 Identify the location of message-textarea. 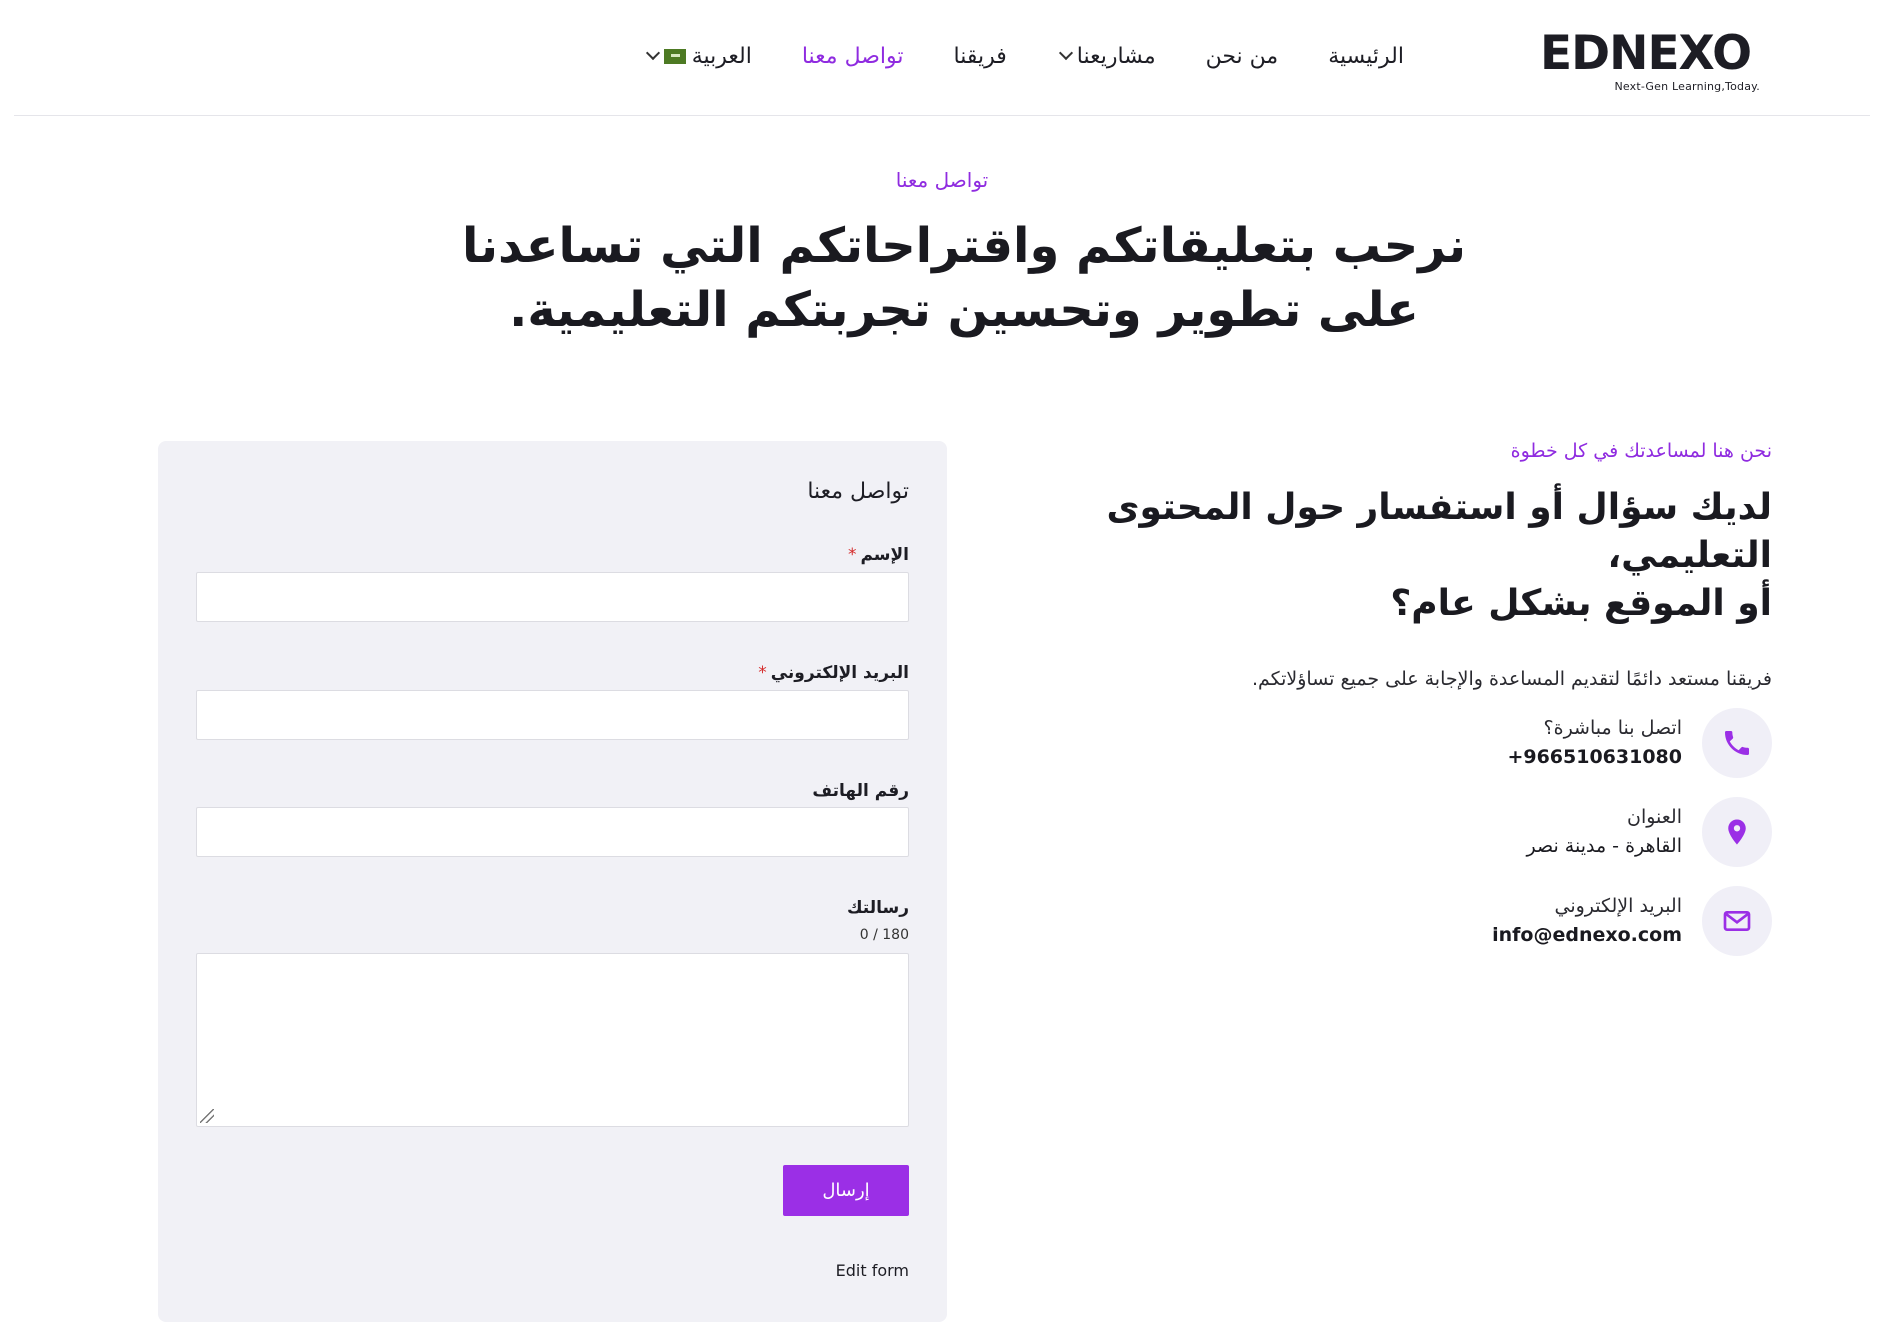
(552, 1040).